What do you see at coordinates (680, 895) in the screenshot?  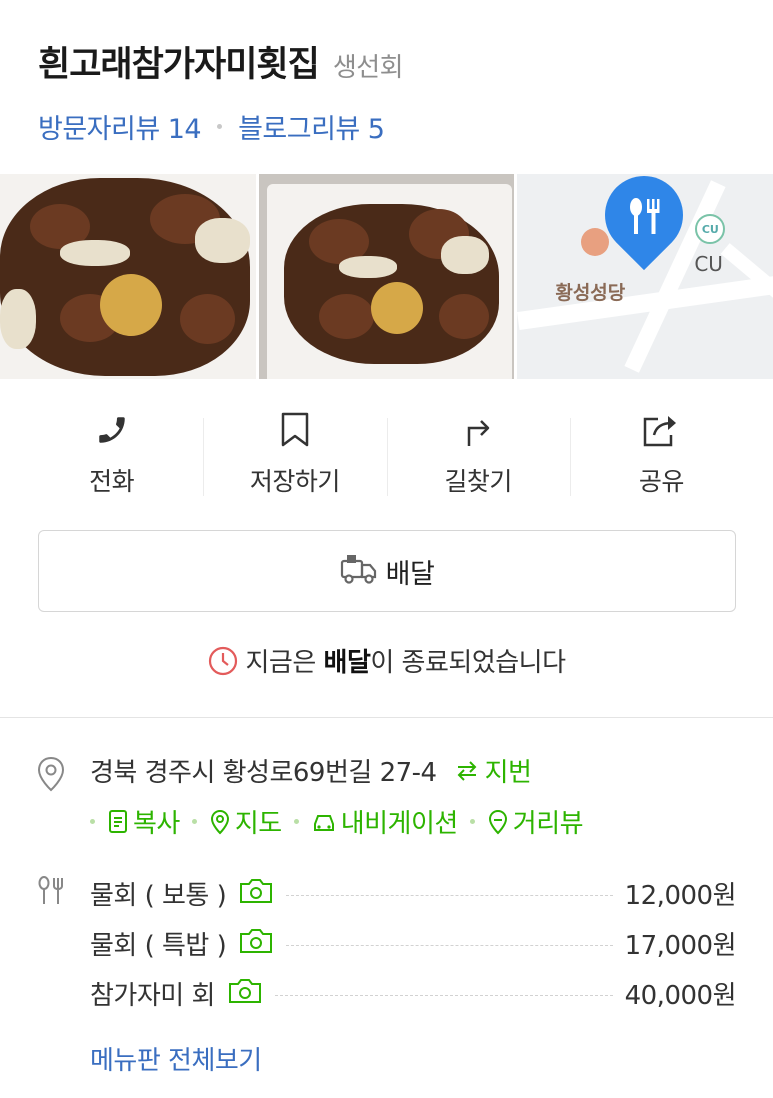 I see `menu-item-price: 12,000원` at bounding box center [680, 895].